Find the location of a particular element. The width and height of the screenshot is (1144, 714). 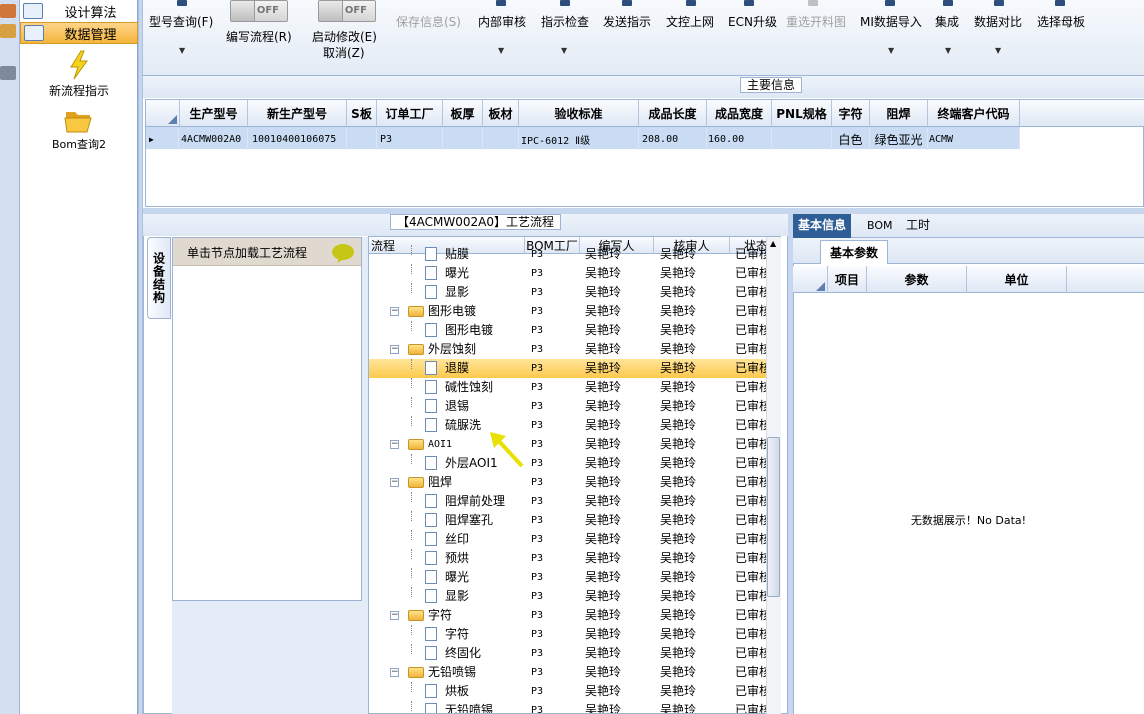

toggle-knob is located at coordinates (243, 11).